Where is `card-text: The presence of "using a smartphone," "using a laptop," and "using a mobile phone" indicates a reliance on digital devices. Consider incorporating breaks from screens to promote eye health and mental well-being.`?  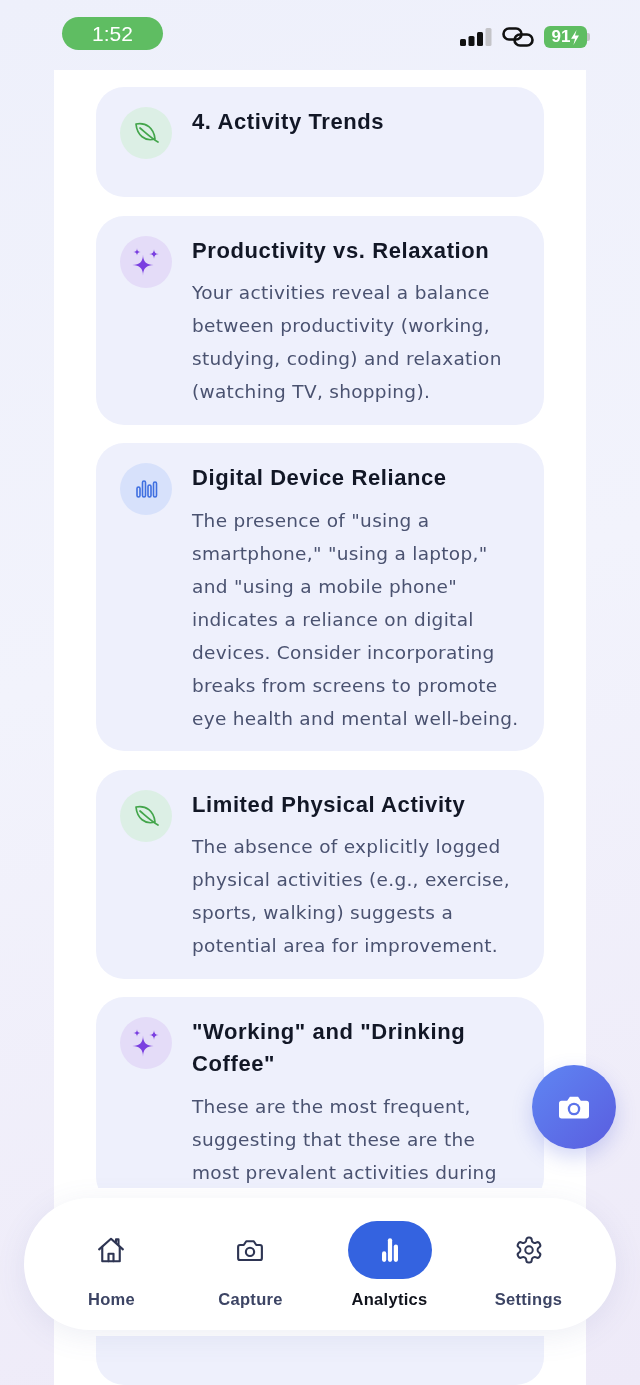 card-text: The presence of "using a smartphone," "using a laptop," and "using a mobile phone" indicates a reliance on digital devices. Consider incorporating breaks from screens to promote eye health and mental well-being. is located at coordinates (356, 619).